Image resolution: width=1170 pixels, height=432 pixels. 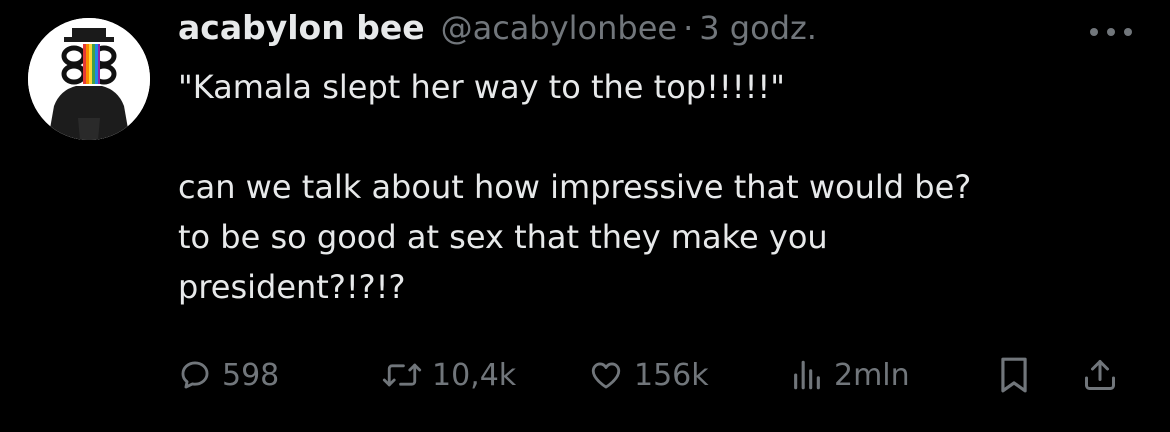 What do you see at coordinates (807, 375) in the screenshot?
I see `views-chart-icon` at bounding box center [807, 375].